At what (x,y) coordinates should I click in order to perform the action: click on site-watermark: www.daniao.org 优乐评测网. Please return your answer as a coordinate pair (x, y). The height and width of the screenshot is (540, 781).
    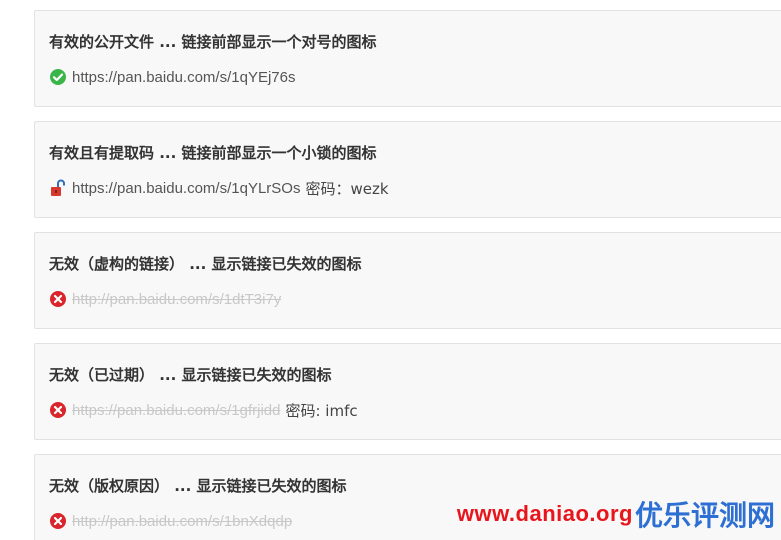
    Looking at the image, I should click on (616, 514).